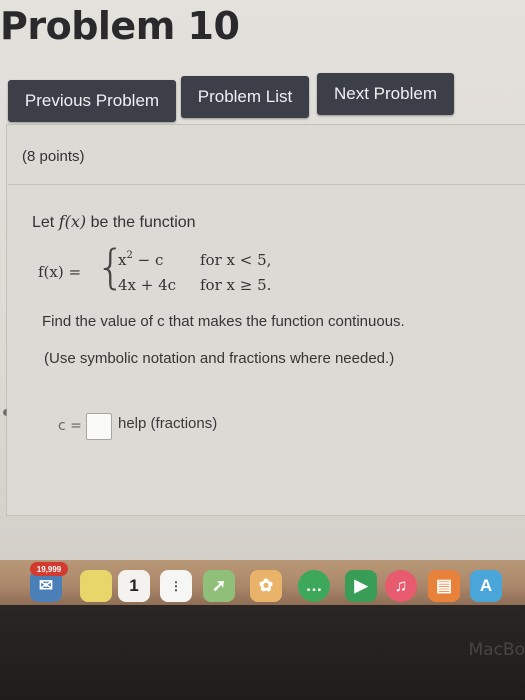 This screenshot has width=525, height=700. I want to click on next-problem-button: Next Problem, so click(385, 94).